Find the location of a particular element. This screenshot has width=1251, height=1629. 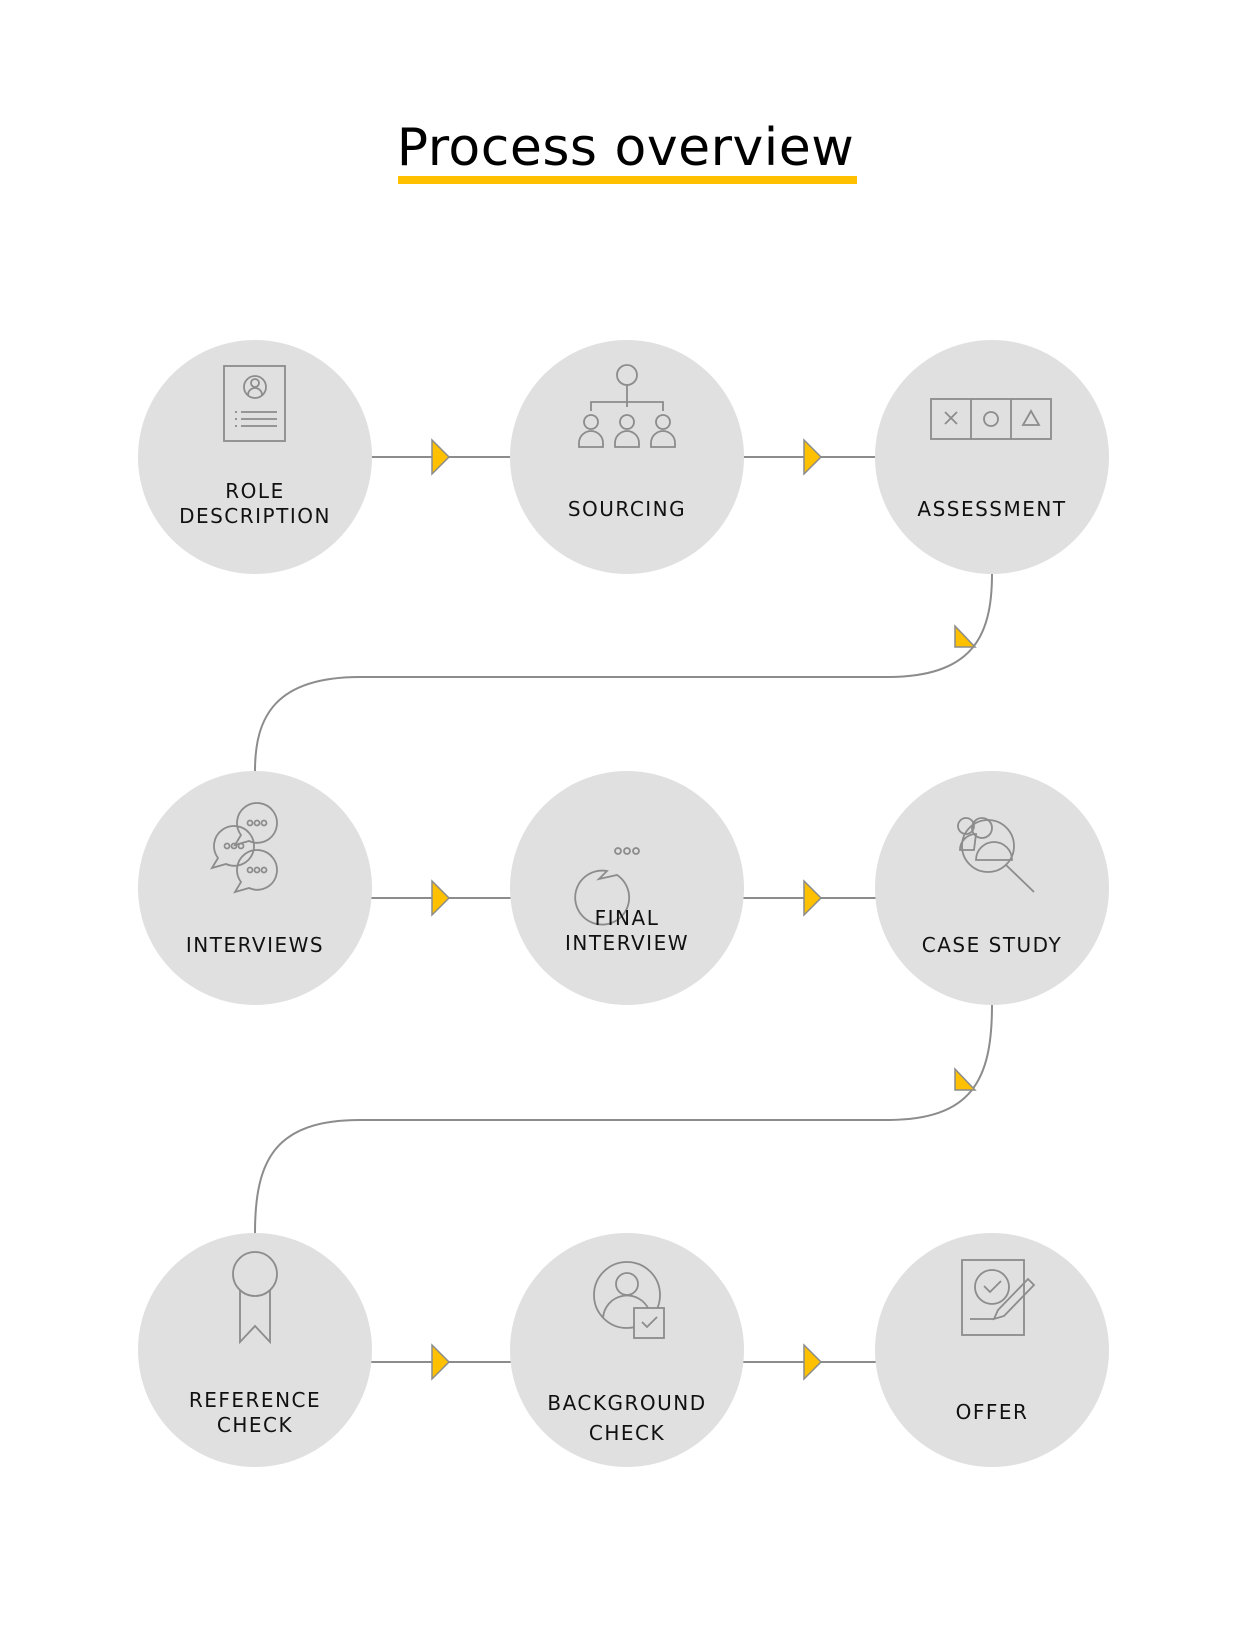

step-circle-sourcing is located at coordinates (627, 457).